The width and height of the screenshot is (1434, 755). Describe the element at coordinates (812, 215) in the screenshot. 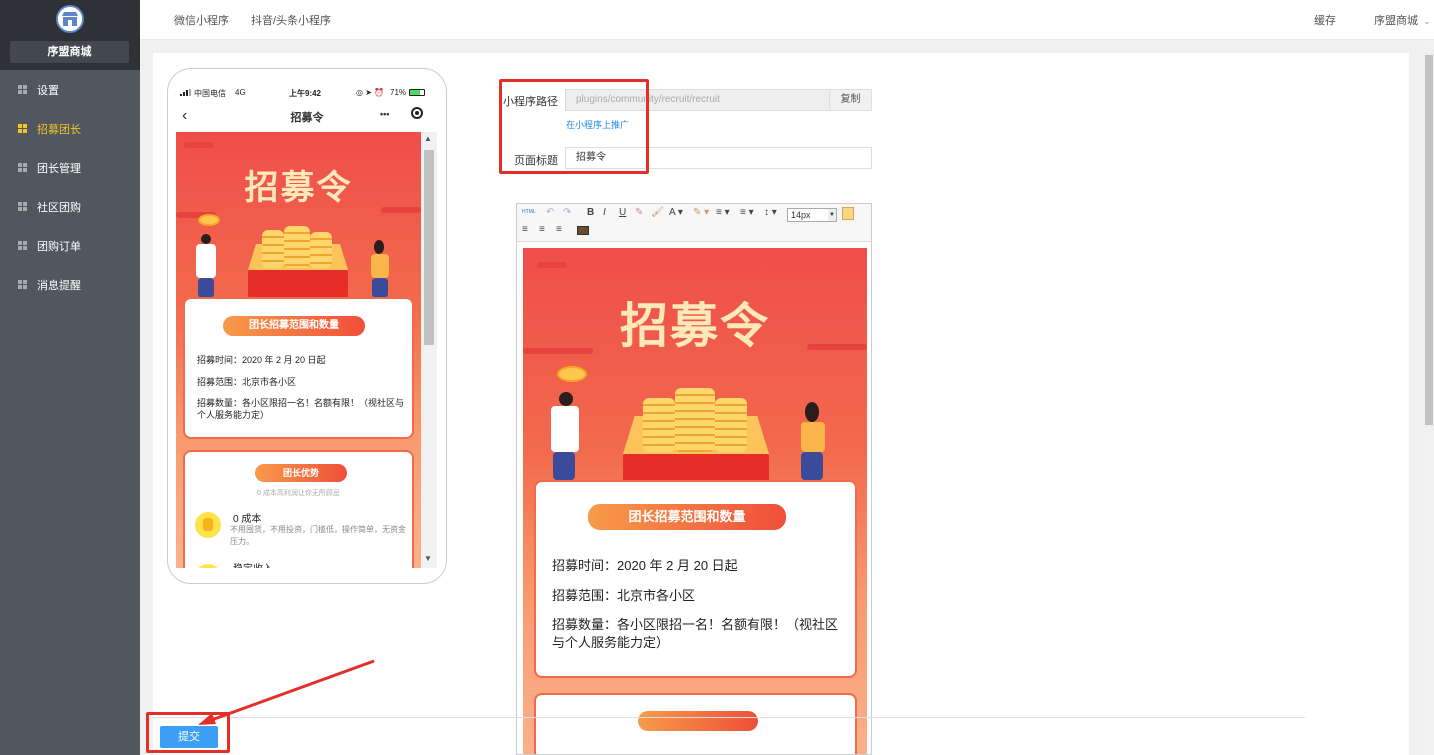

I see `font-size-select: 14px ▼` at that location.